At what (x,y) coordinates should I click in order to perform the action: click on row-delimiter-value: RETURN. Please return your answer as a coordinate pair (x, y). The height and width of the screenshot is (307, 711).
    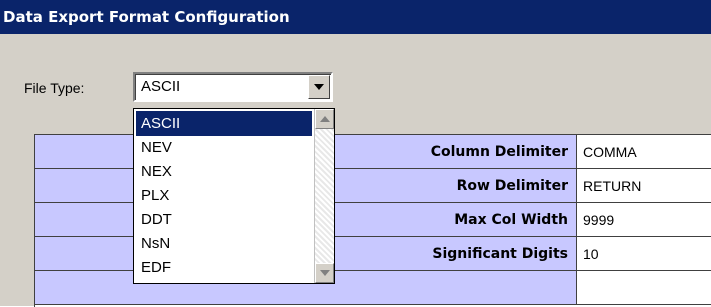
    Looking at the image, I should click on (612, 186).